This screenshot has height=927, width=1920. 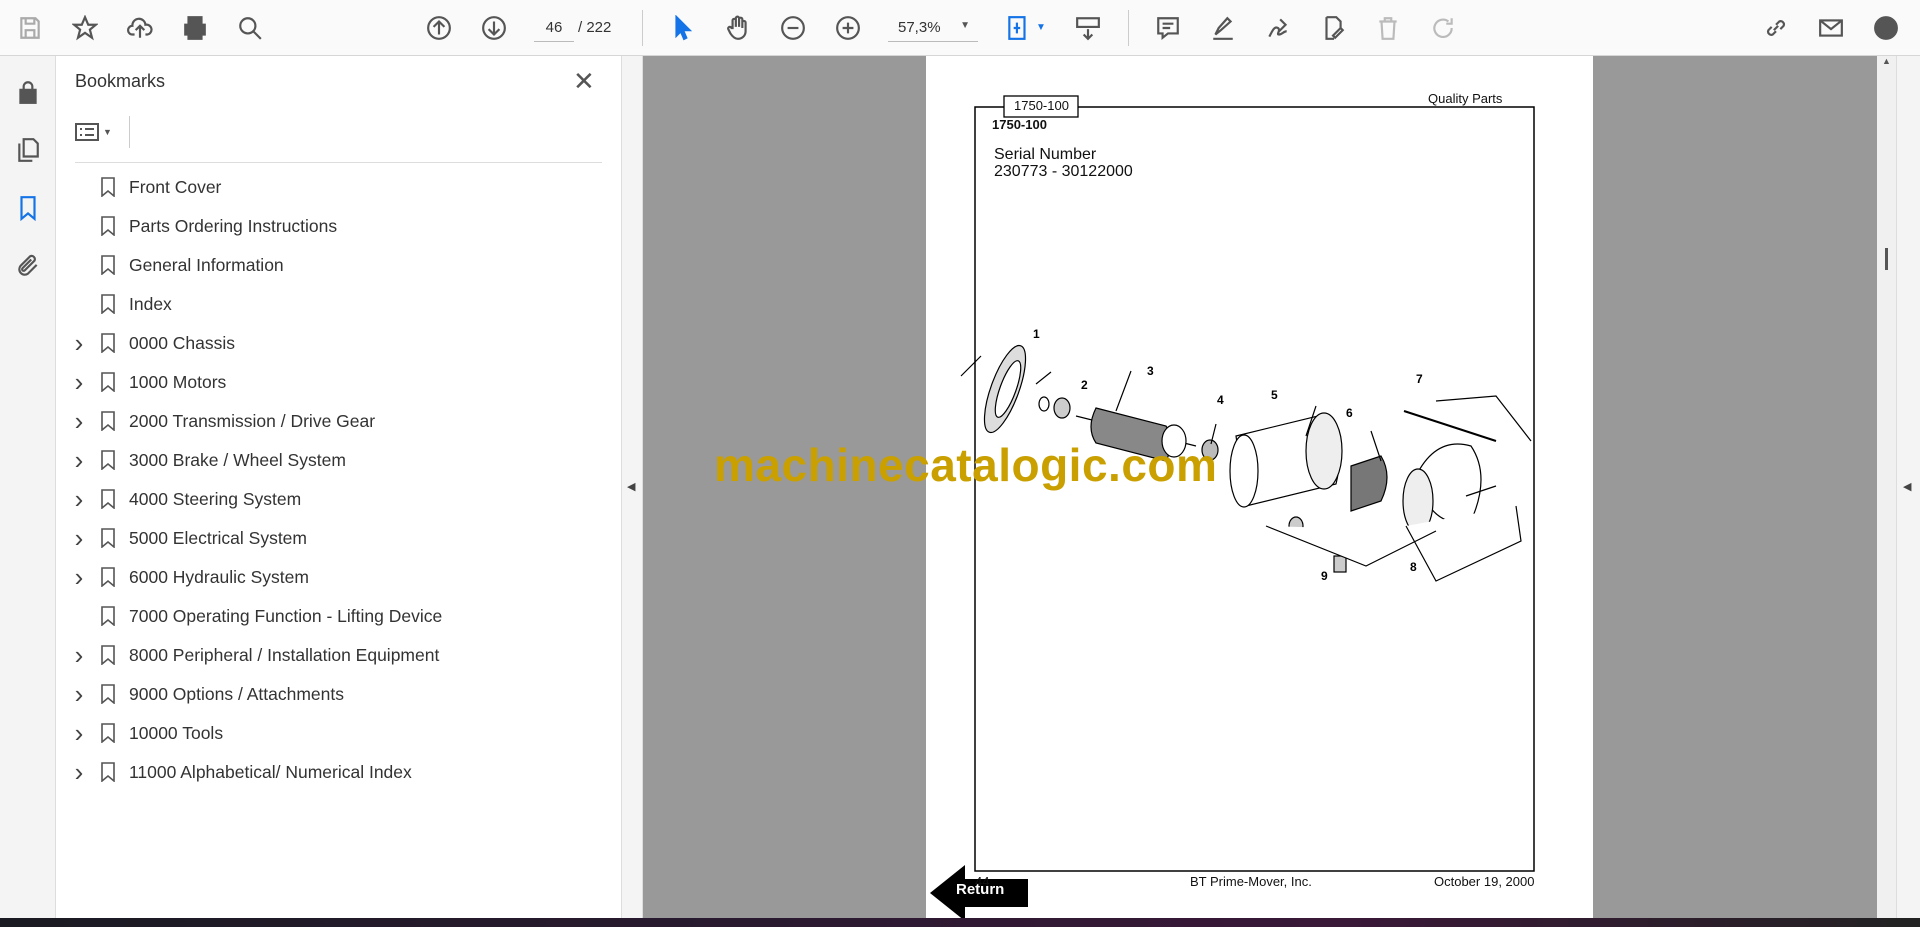 I want to click on attachment-icon, so click(x=28, y=266).